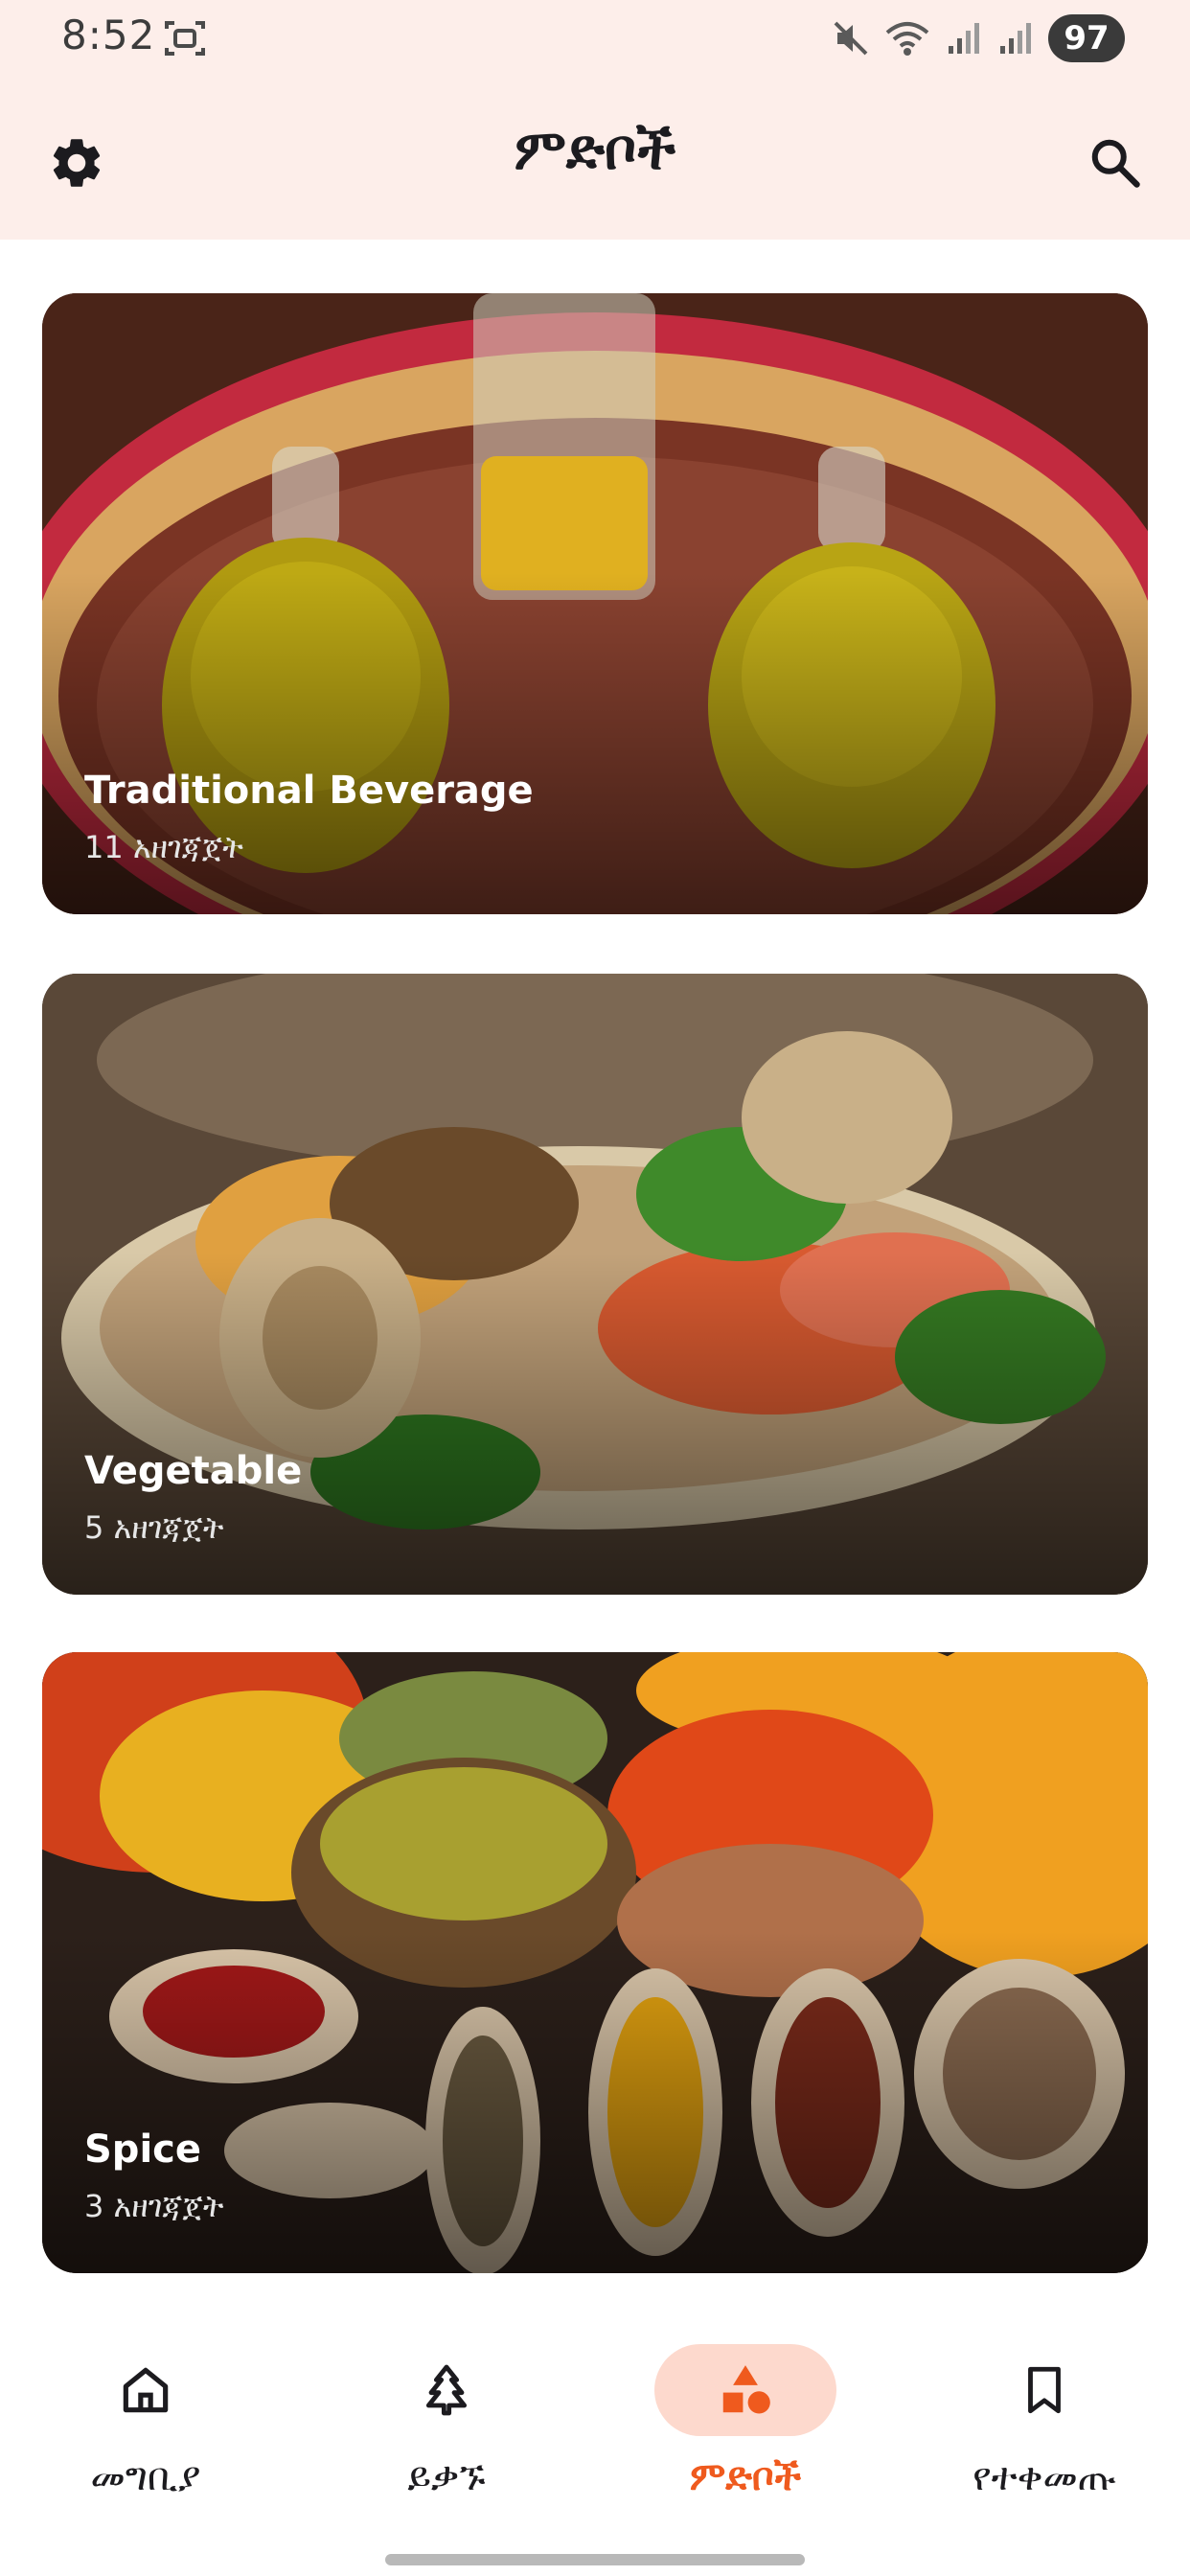  What do you see at coordinates (595, 149) in the screenshot?
I see `page-title: ምድቦች` at bounding box center [595, 149].